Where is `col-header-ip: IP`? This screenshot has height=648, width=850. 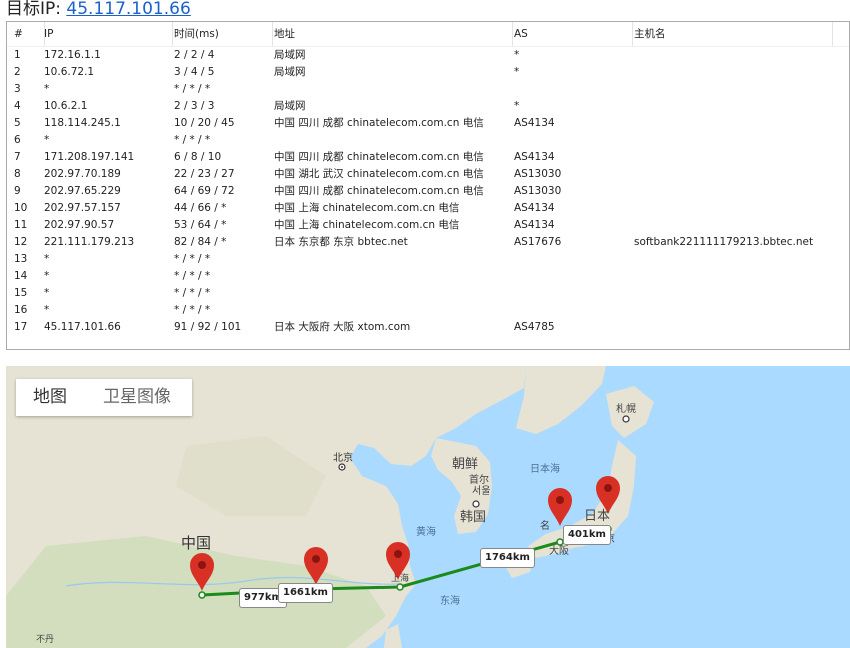
col-header-ip: IP is located at coordinates (108, 34).